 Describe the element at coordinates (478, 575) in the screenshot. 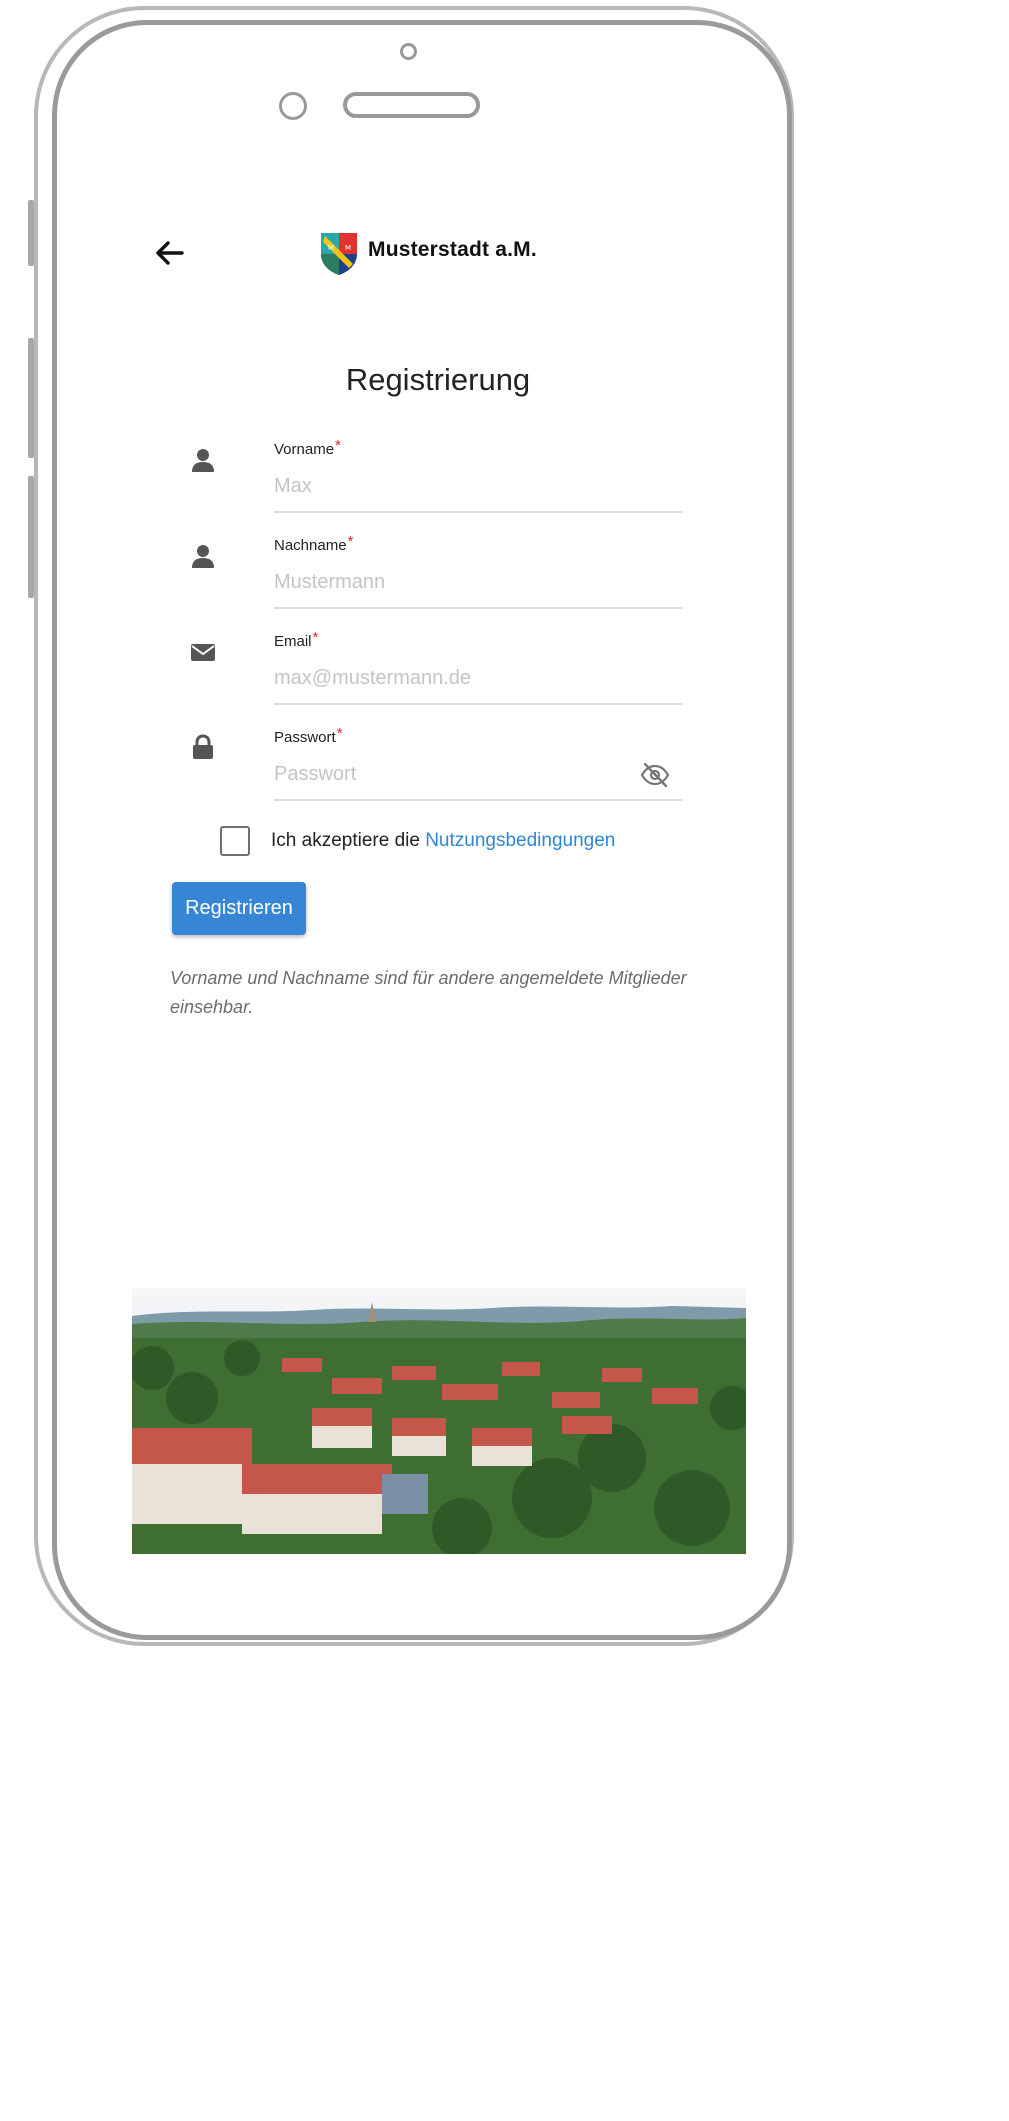

I see `last-name-field: Nachname* Mustermann` at that location.